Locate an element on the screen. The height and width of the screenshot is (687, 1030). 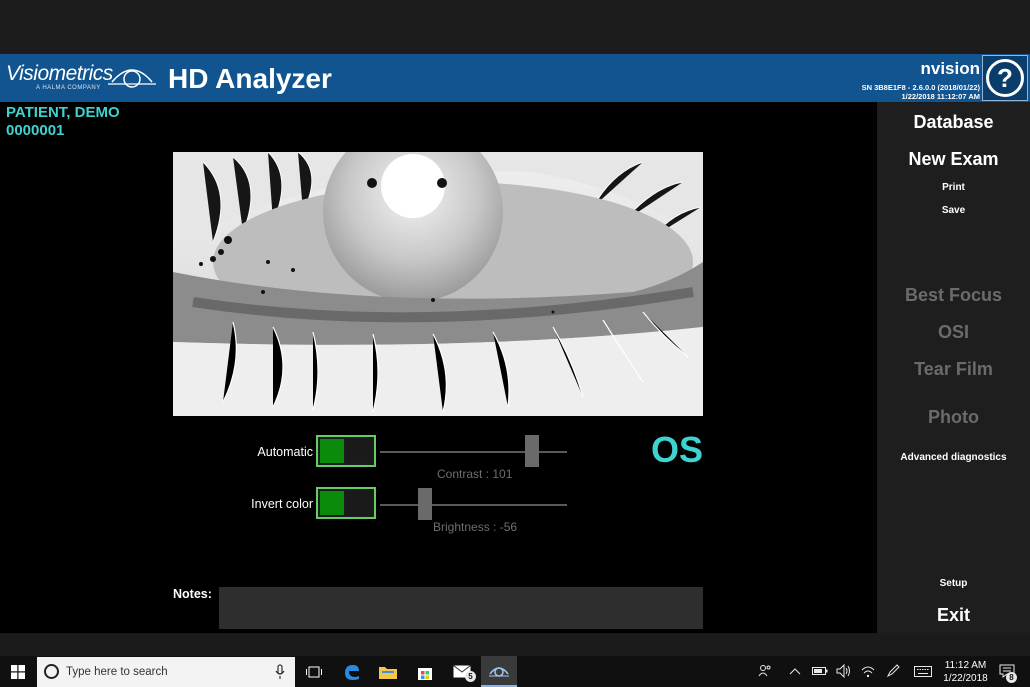
taskbar-clock: 11:12 AM 1/22/2018 is located at coordinates (965, 672).